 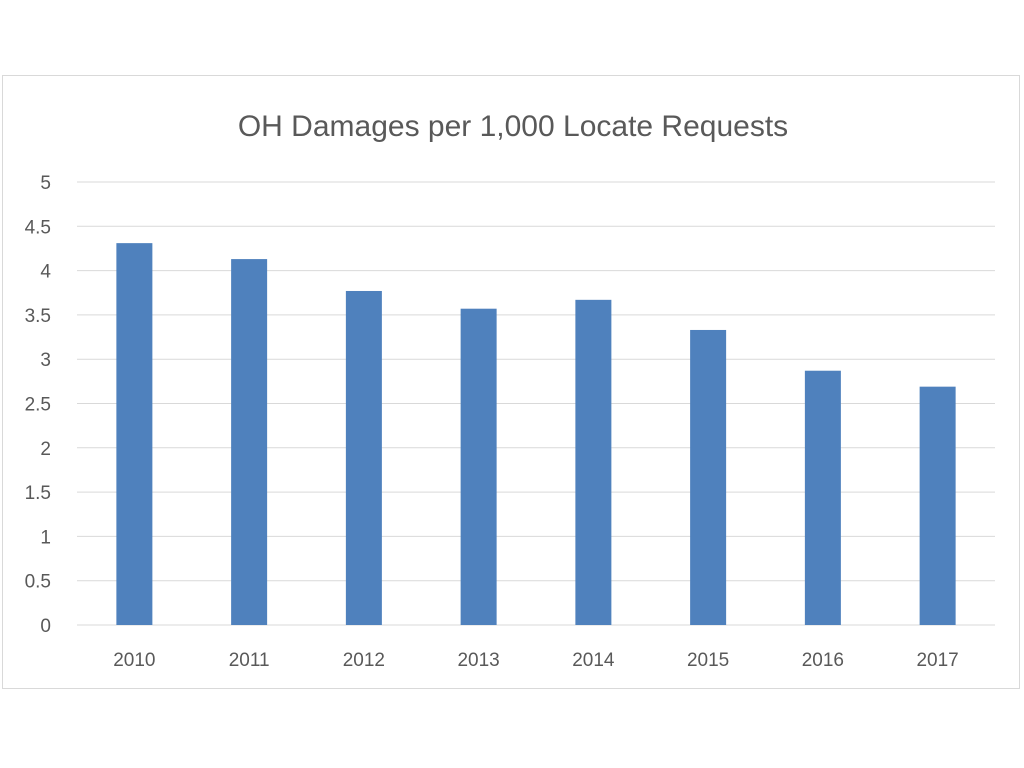 What do you see at coordinates (822, 497) in the screenshot?
I see `bar-2016` at bounding box center [822, 497].